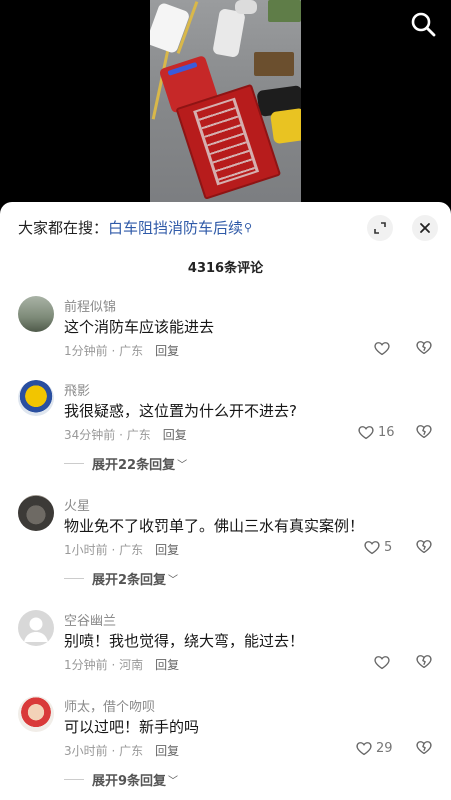 The image size is (451, 800). What do you see at coordinates (284, 11) in the screenshot?
I see `tree` at bounding box center [284, 11].